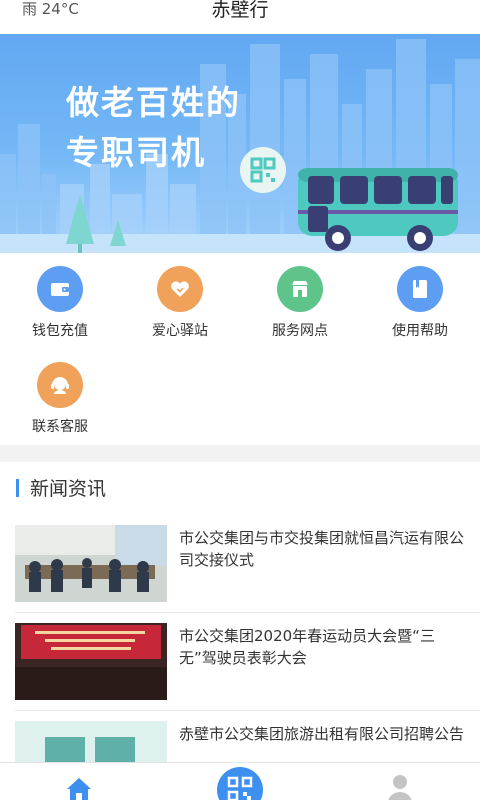  I want to click on news-section-title: 新闻资讯, so click(68, 489).